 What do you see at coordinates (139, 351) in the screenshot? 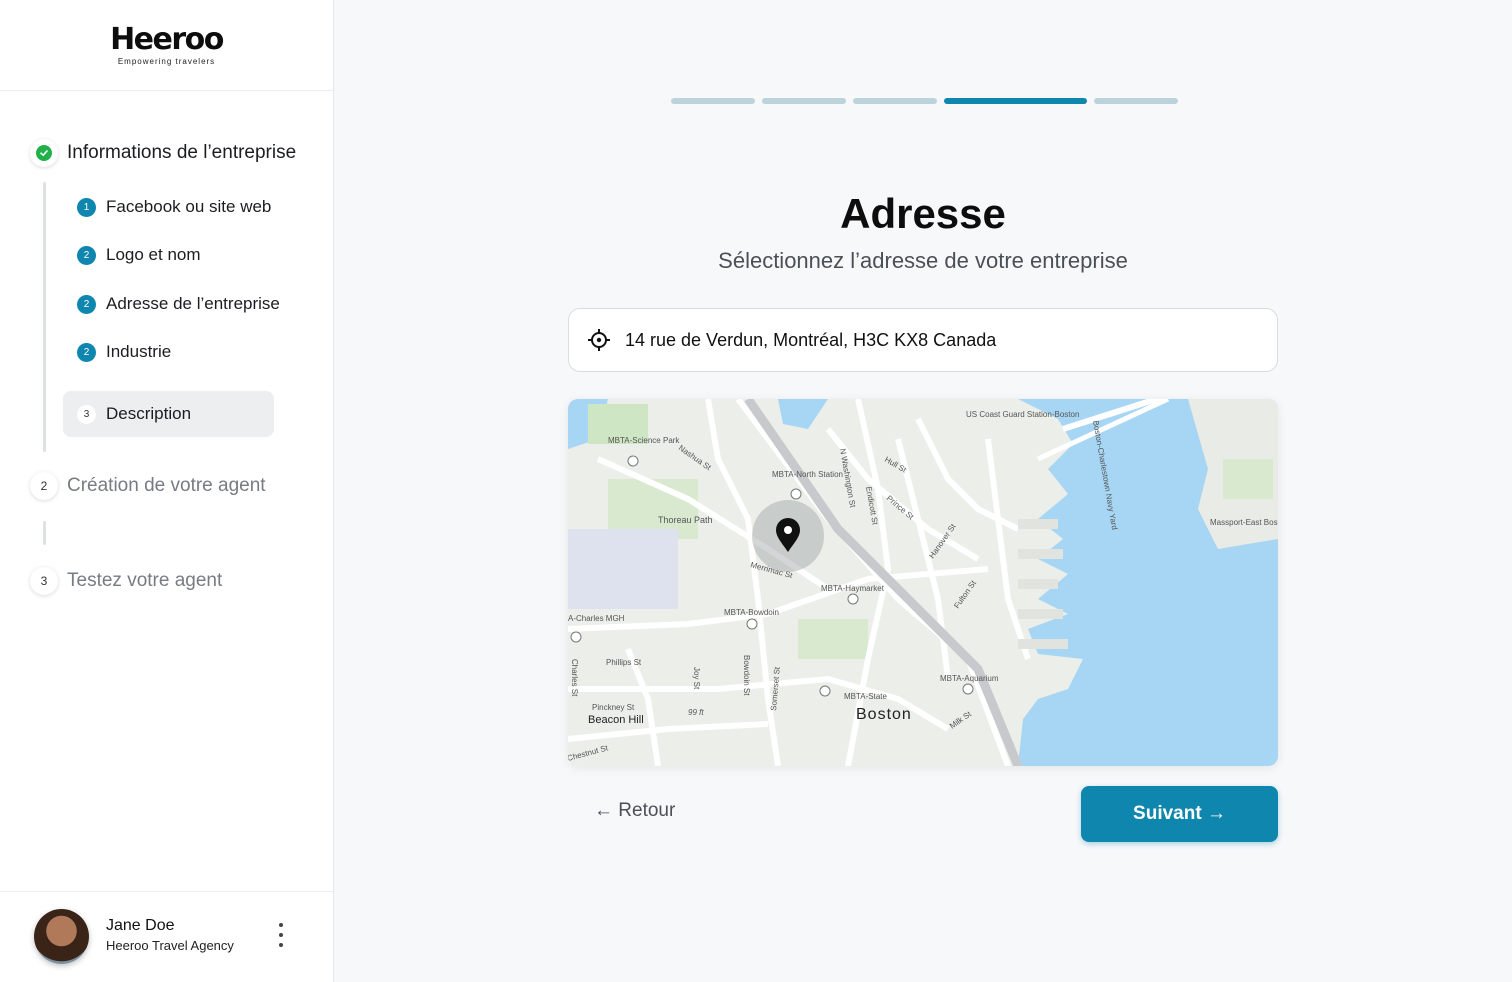
I see `substep-label: Industrie` at bounding box center [139, 351].